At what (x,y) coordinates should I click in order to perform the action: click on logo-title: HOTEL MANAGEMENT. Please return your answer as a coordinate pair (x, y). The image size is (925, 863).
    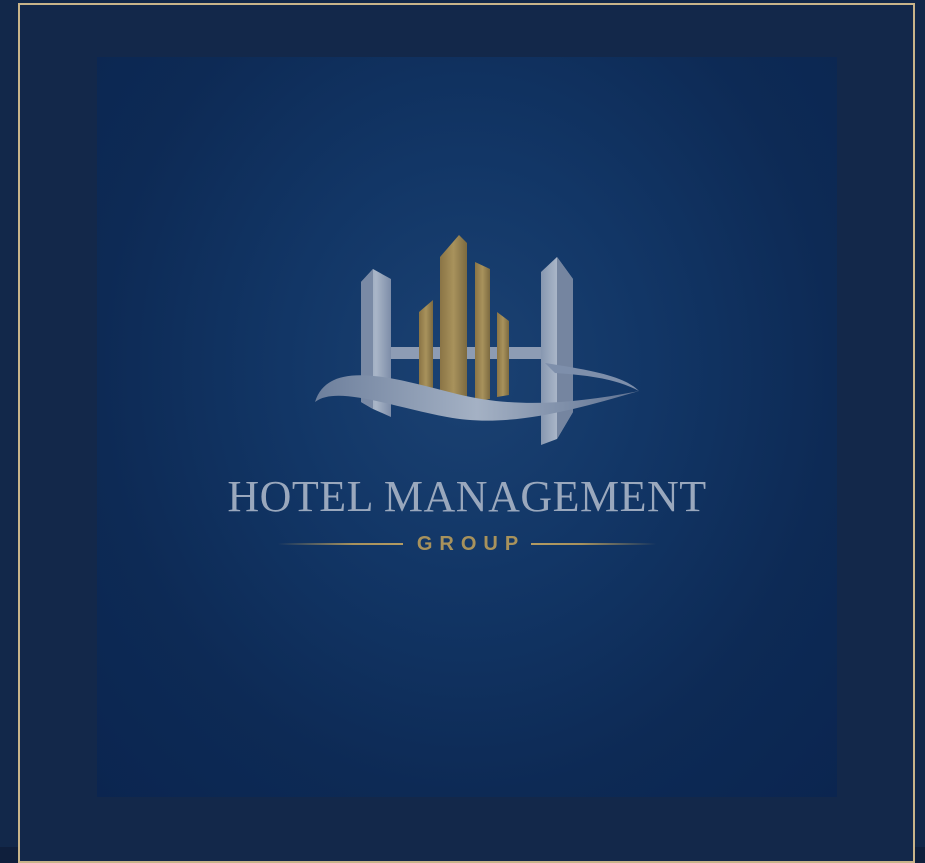
    Looking at the image, I should click on (467, 496).